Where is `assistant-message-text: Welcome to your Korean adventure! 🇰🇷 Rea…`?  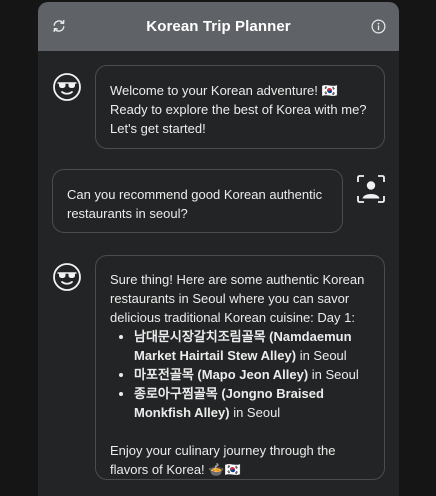 assistant-message-text: Welcome to your Korean adventure! 🇰🇷 Rea… is located at coordinates (238, 109).